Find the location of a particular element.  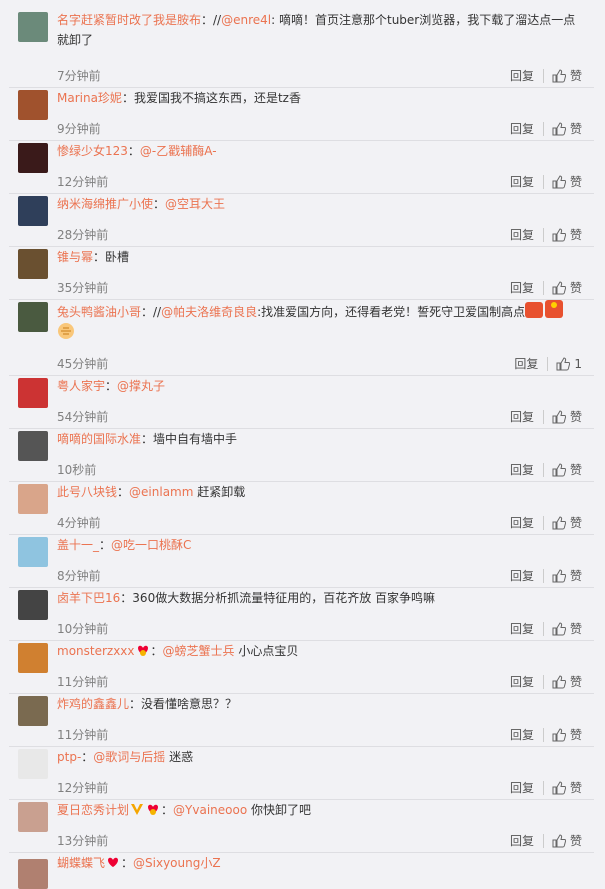

mention-link: @吃一口桃酥C is located at coordinates (151, 545).